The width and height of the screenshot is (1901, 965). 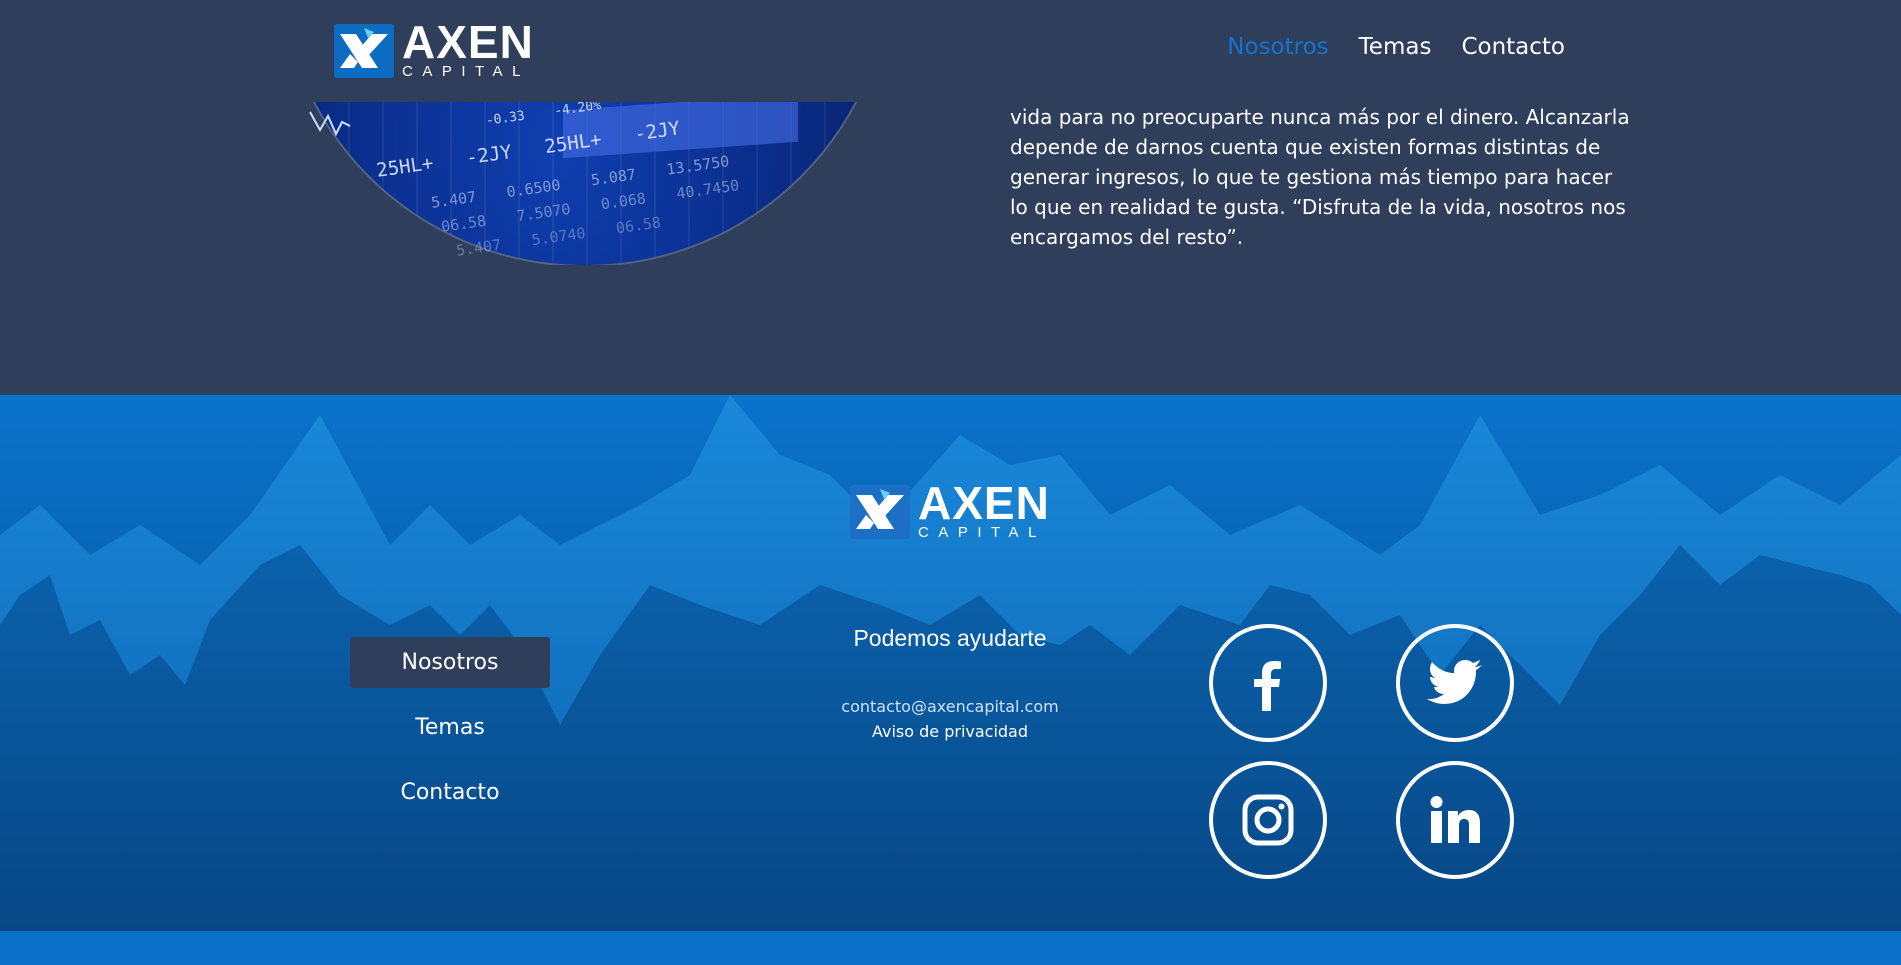 What do you see at coordinates (1277, 47) in the screenshot?
I see `nav-link-nosotros: Nosotros` at bounding box center [1277, 47].